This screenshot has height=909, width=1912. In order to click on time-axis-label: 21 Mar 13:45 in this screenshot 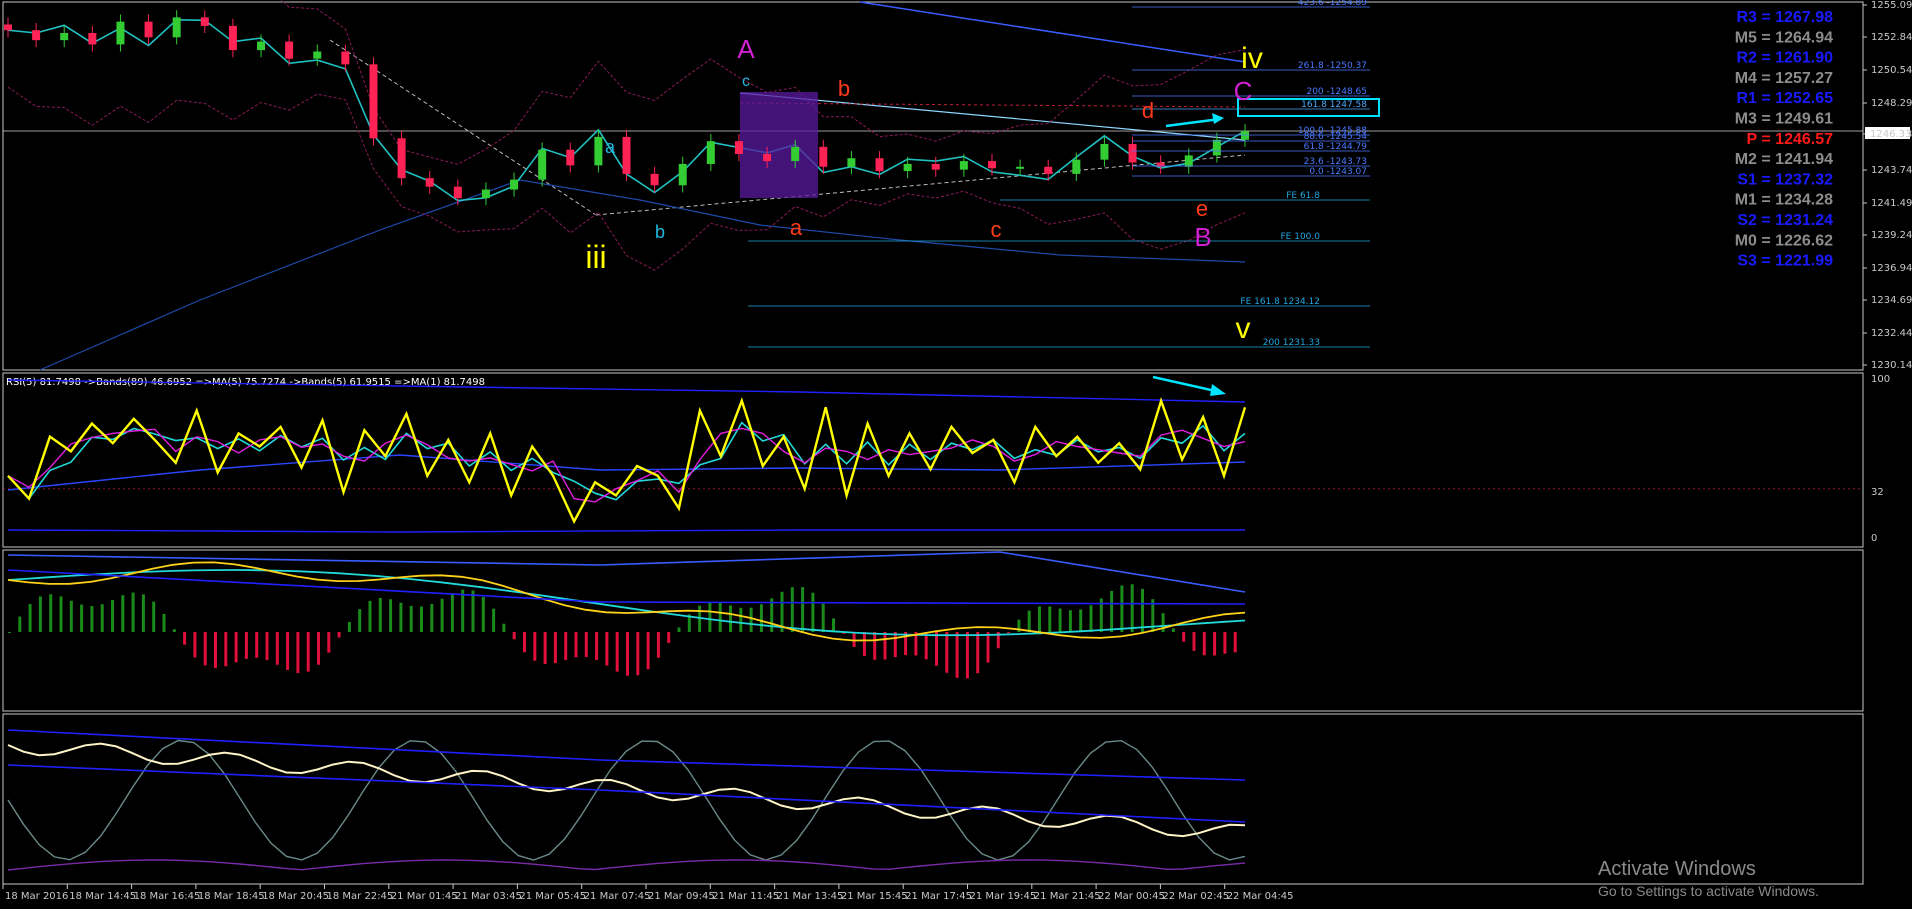, I will do `click(810, 896)`.